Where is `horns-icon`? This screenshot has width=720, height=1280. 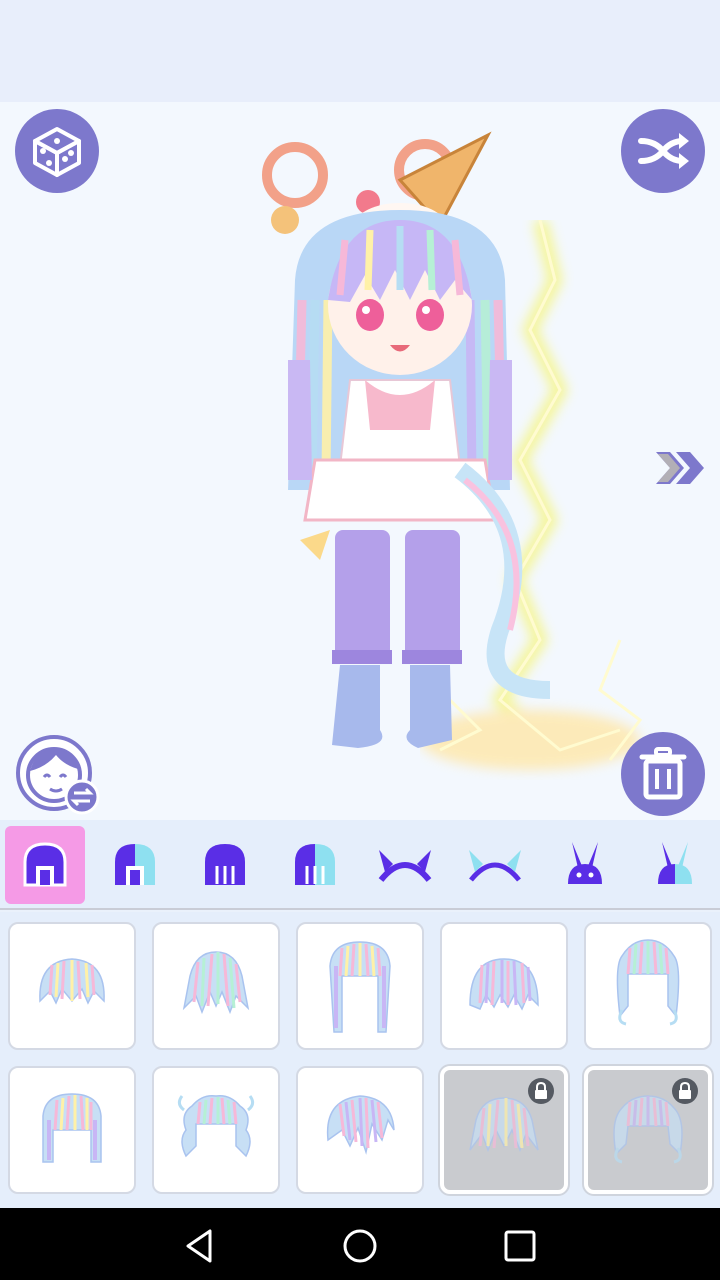 horns-icon is located at coordinates (405, 866).